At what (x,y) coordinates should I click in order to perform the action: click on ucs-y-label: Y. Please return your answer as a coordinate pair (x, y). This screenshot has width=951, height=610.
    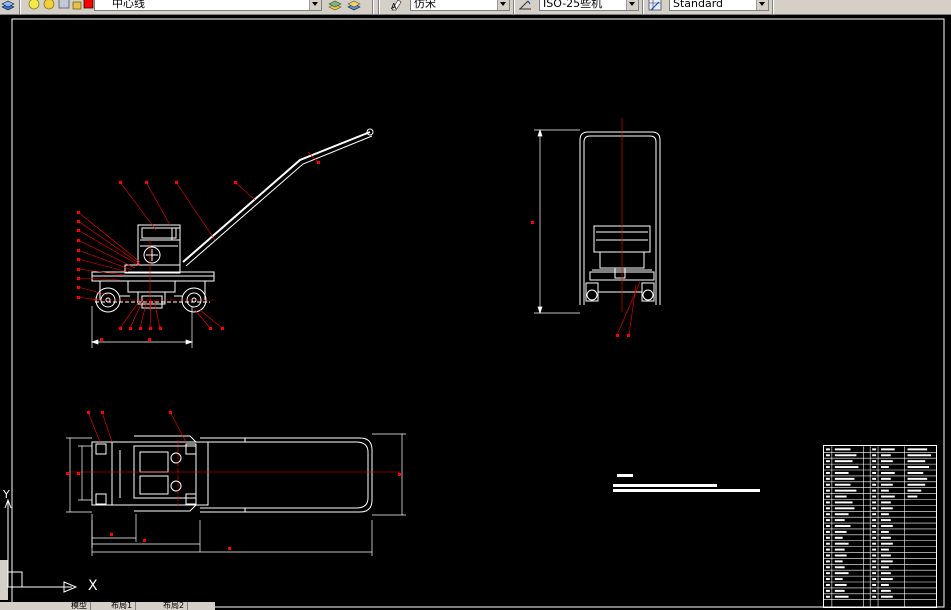
    Looking at the image, I should click on (6, 494).